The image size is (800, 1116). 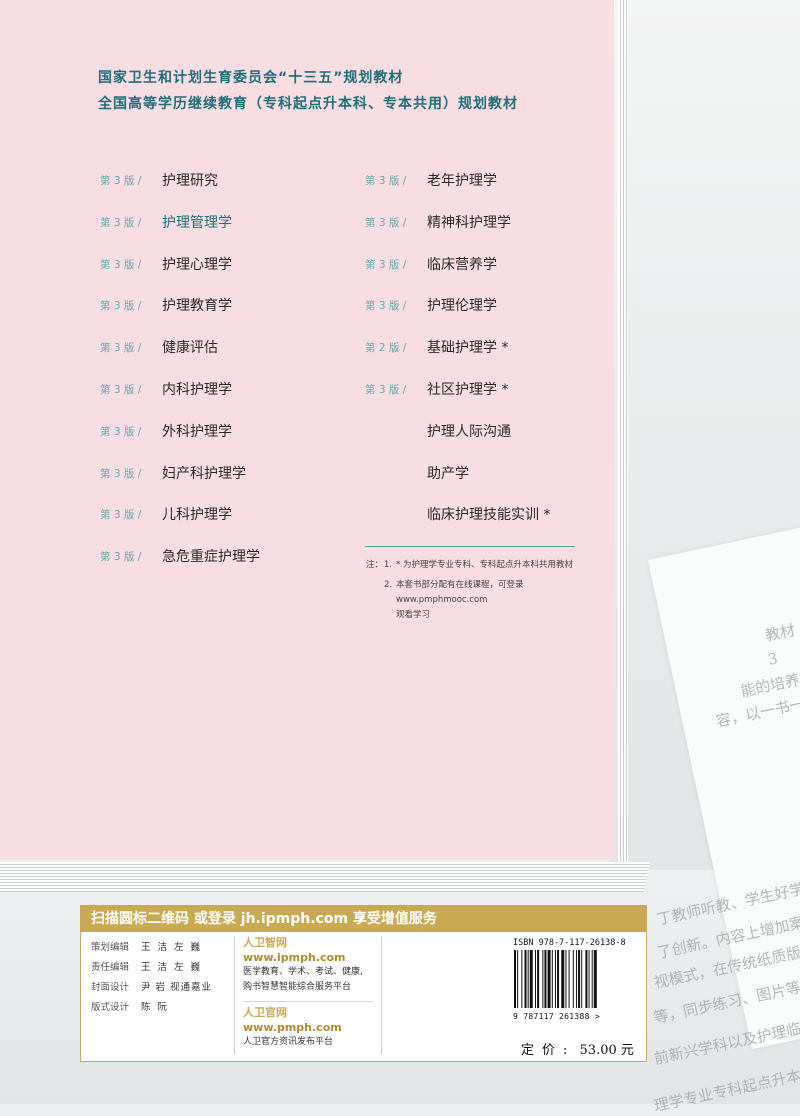 I want to click on list-item: 第 3 版 / 护理心理学, so click(x=180, y=275).